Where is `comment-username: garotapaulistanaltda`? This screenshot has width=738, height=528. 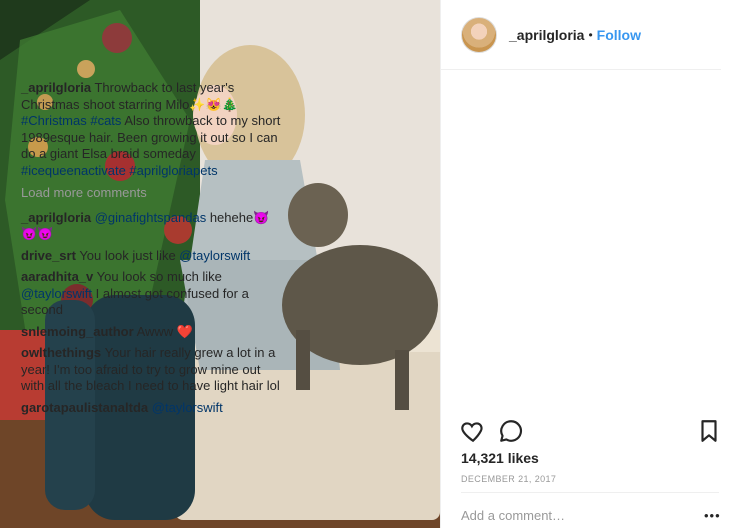 comment-username: garotapaulistanaltda is located at coordinates (84, 407).